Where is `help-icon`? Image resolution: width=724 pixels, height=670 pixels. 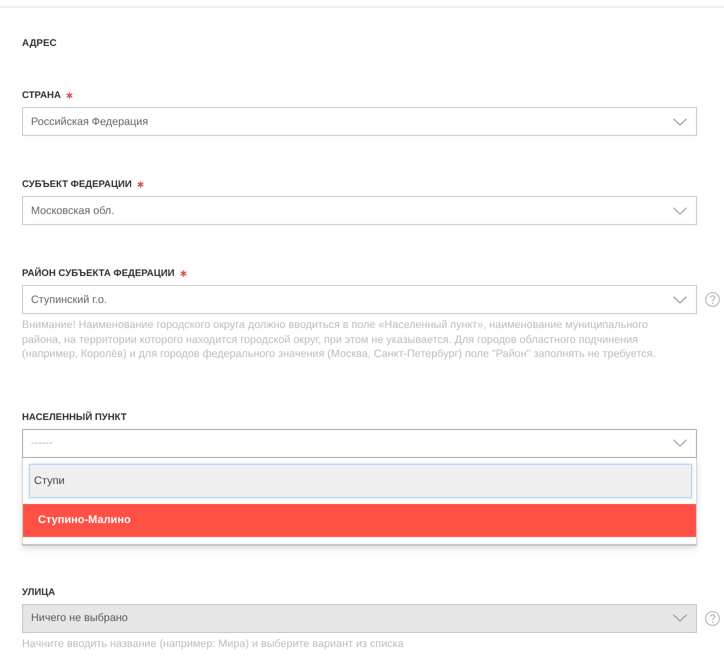
help-icon is located at coordinates (712, 299).